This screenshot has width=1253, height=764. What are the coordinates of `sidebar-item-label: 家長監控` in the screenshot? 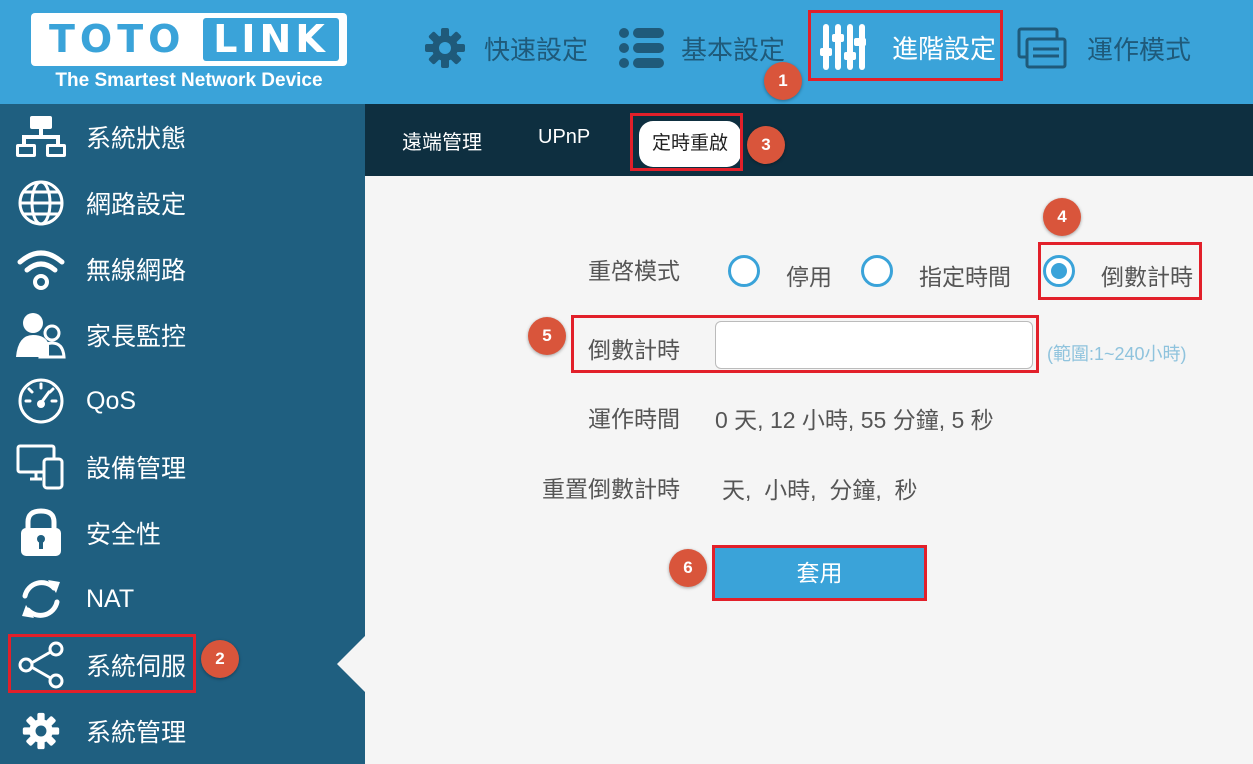 It's located at (136, 337).